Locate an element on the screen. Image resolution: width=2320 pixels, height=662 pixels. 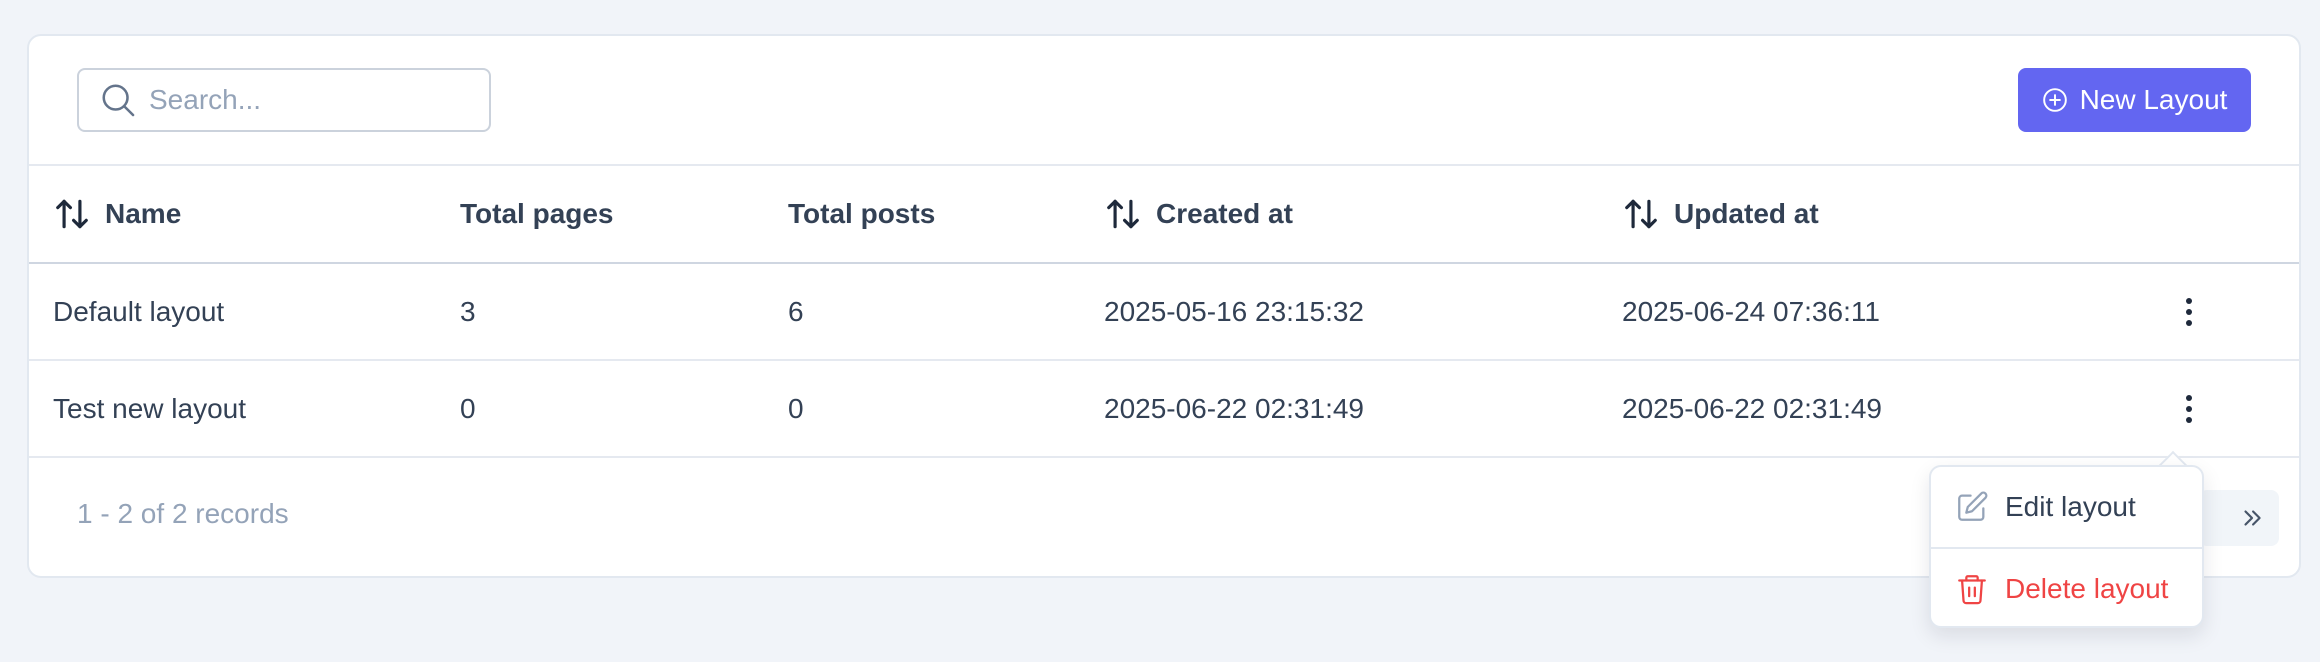
new-layout-button: New Layout is located at coordinates (2134, 100).